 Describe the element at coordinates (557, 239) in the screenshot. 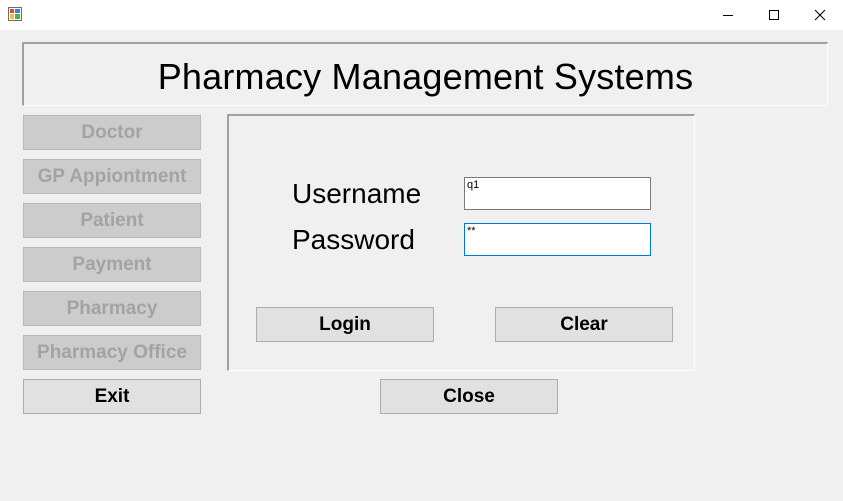

I see `password-input: **` at that location.